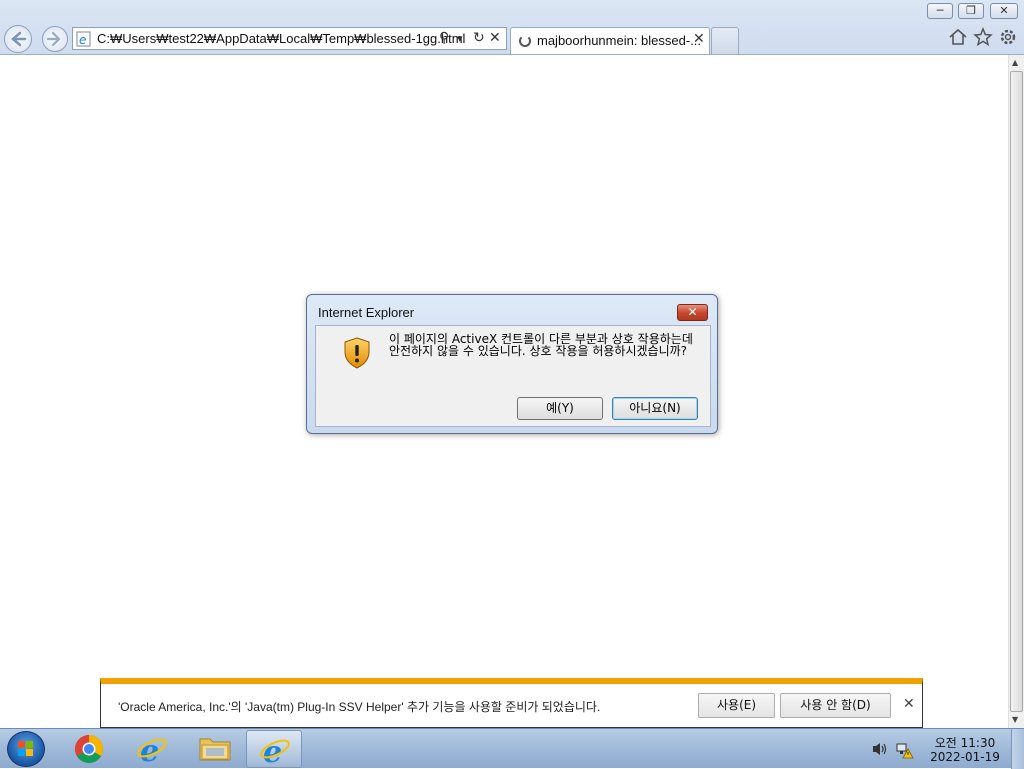 This screenshot has width=1024, height=769. Describe the element at coordinates (725, 40) in the screenshot. I see `new-tab-button` at that location.